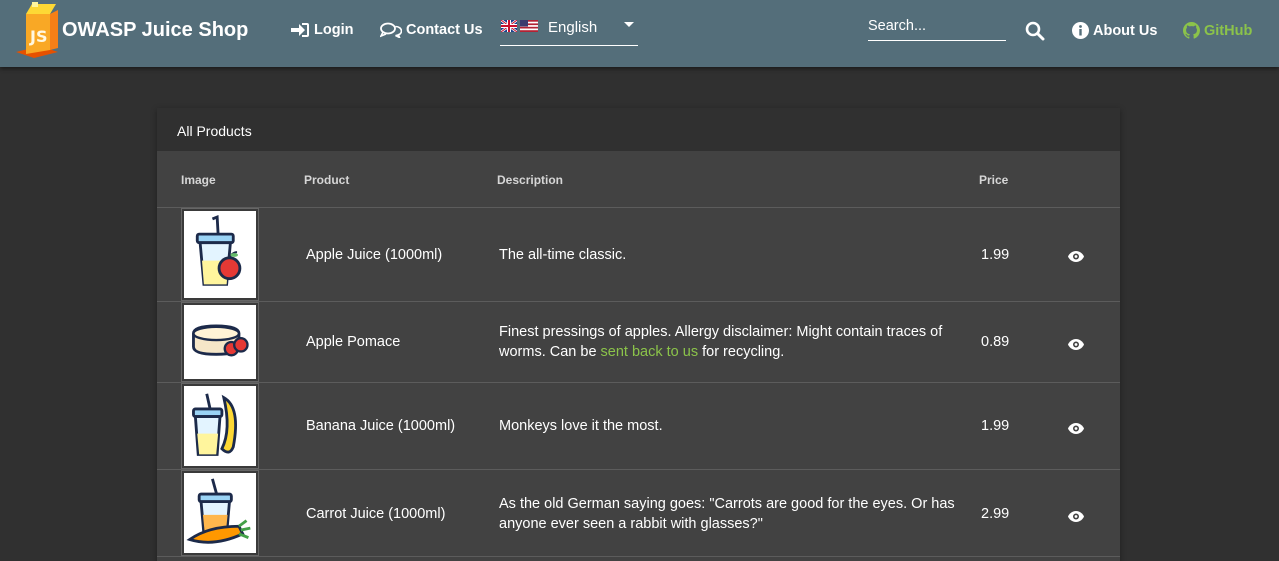  What do you see at coordinates (1125, 30) in the screenshot?
I see `about-us-label: About Us` at bounding box center [1125, 30].